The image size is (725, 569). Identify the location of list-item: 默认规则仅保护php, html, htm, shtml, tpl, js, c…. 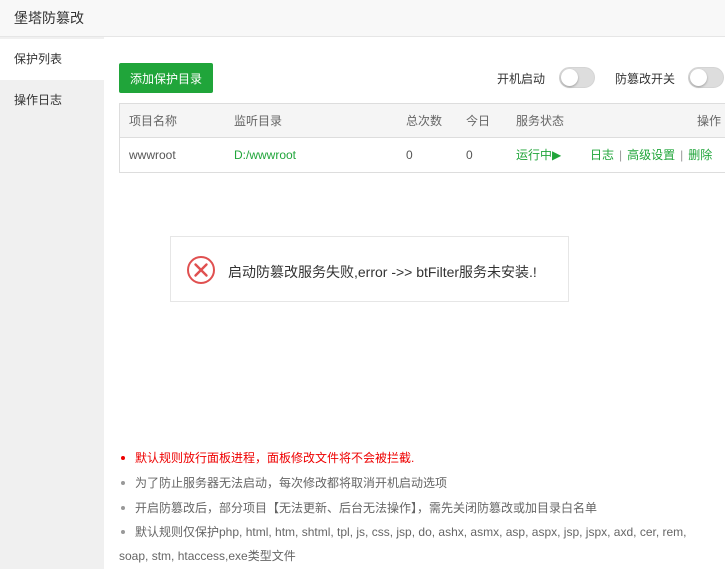
(419, 544).